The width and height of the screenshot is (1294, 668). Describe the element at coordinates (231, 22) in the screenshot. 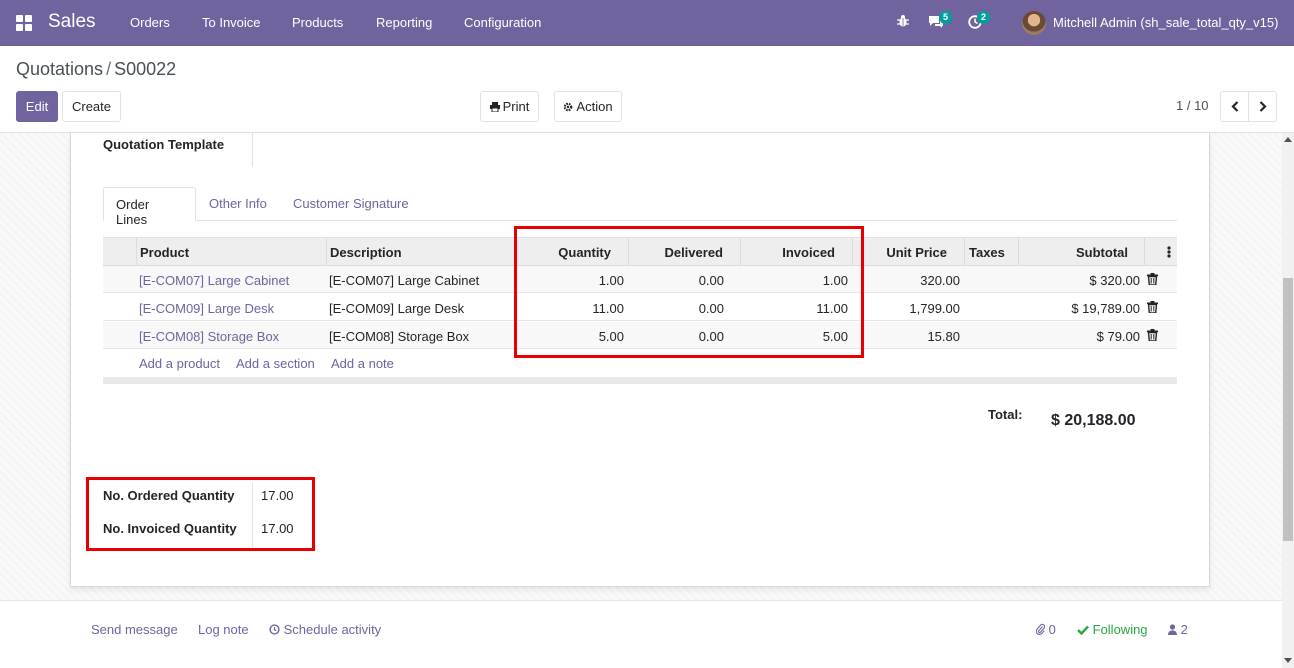

I see `menu-to-invoice: To Invoice` at that location.